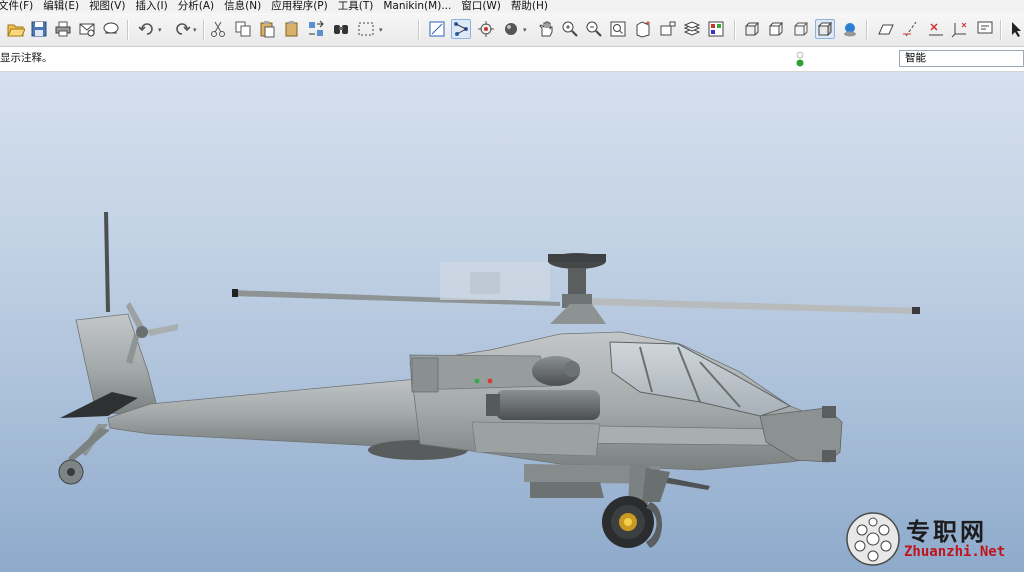 The width and height of the screenshot is (1024, 572). Describe the element at coordinates (946, 531) in the screenshot. I see `watermark-chinese-text: 专职网` at that location.